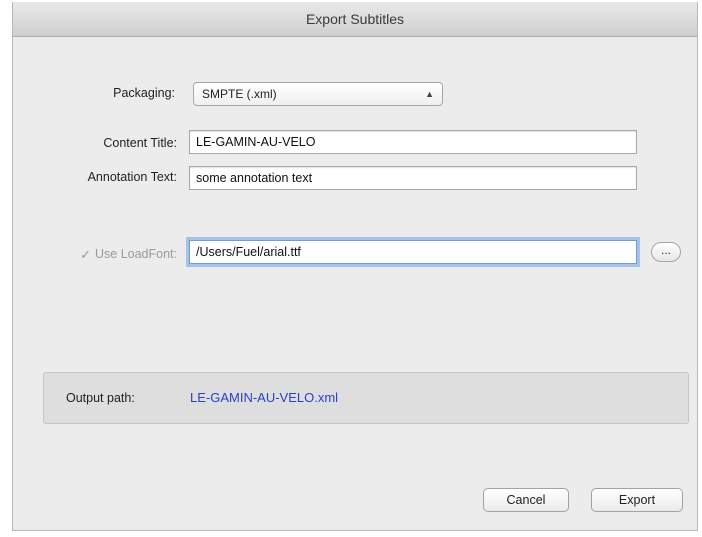  I want to click on annotation-text-label: Annotation Text:, so click(132, 177).